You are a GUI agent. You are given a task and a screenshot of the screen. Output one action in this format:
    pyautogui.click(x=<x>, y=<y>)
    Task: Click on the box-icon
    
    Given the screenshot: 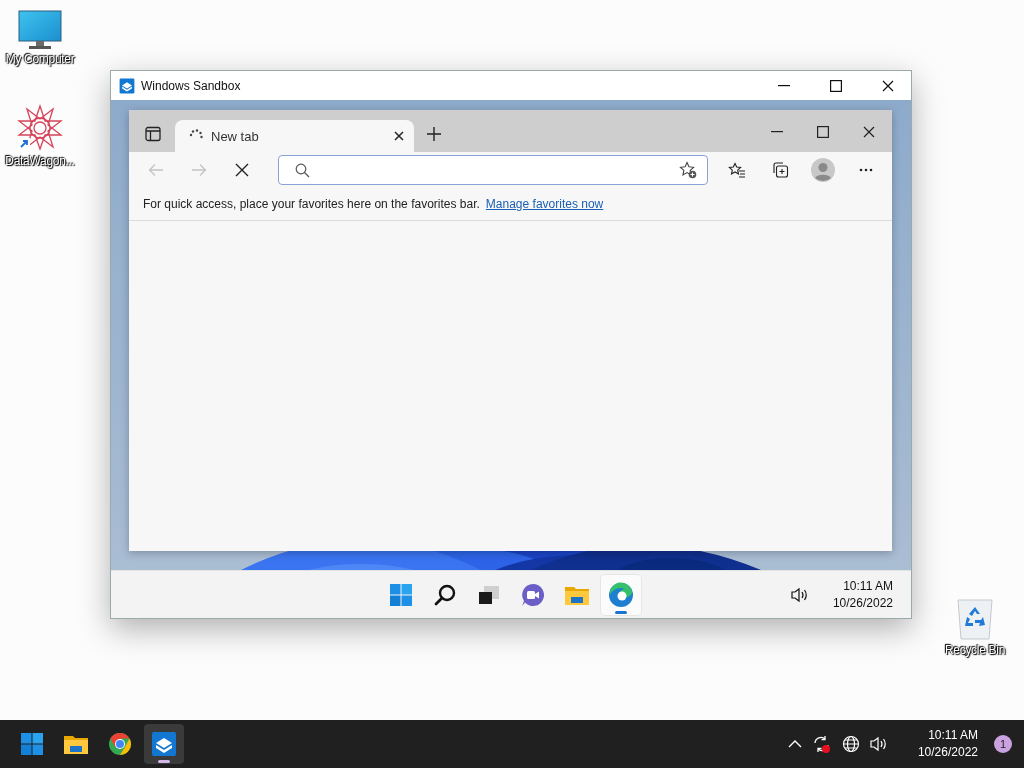 What is the action you would take?
    pyautogui.click(x=164, y=744)
    